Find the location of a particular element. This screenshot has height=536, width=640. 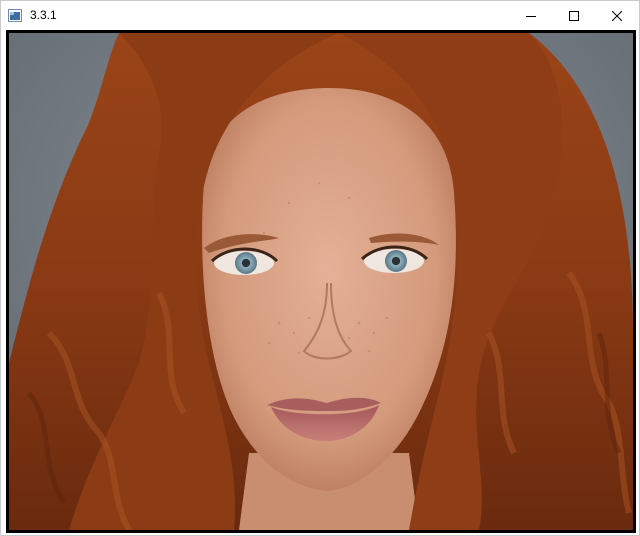

close-button is located at coordinates (617, 15).